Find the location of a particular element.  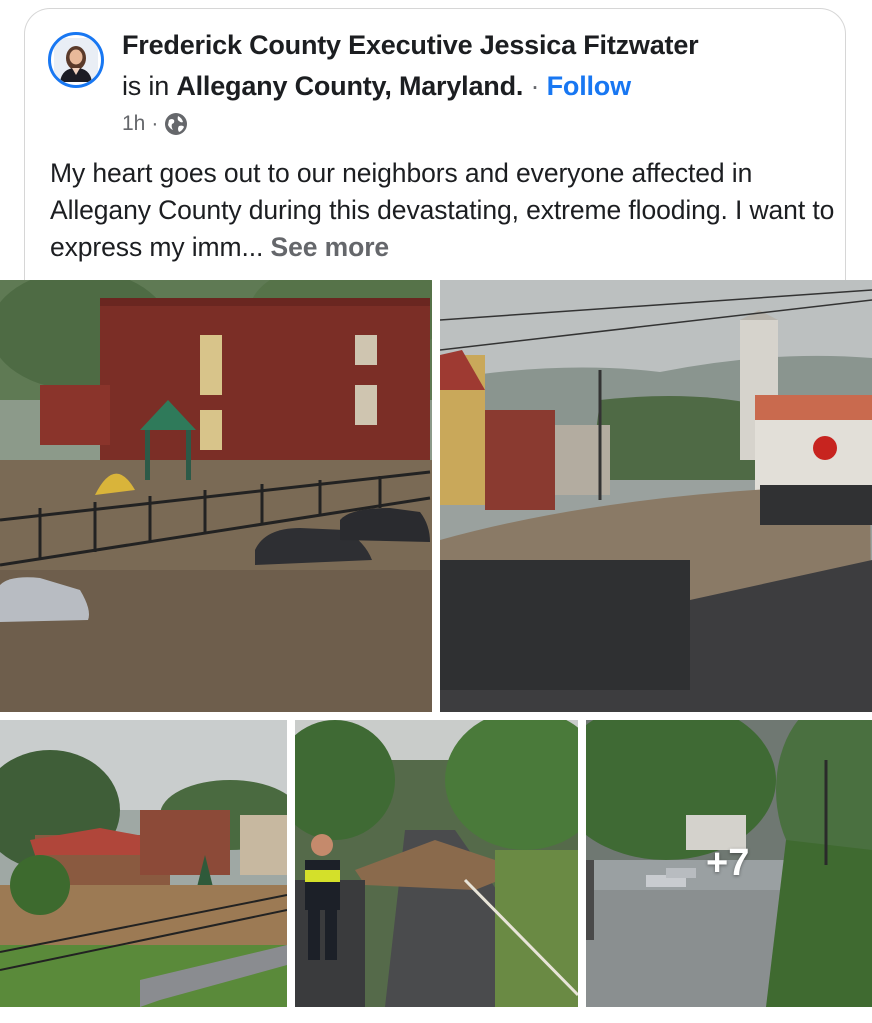

author-avatar-image is located at coordinates (76, 60).